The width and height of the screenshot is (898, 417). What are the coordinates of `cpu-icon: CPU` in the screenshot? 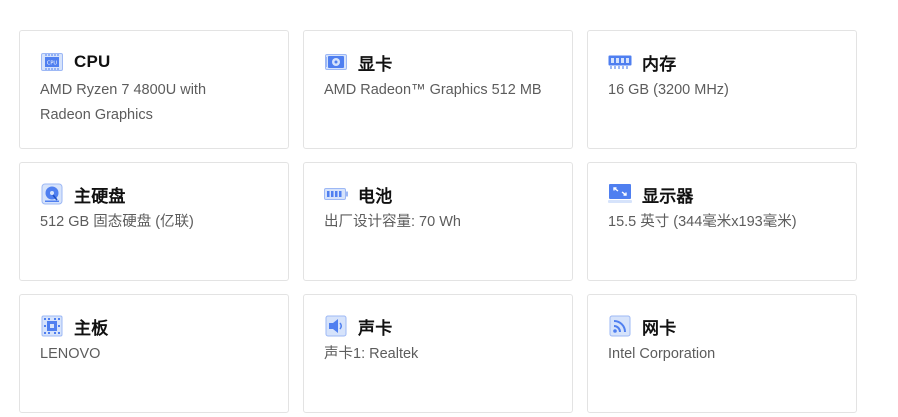 It's located at (52, 62).